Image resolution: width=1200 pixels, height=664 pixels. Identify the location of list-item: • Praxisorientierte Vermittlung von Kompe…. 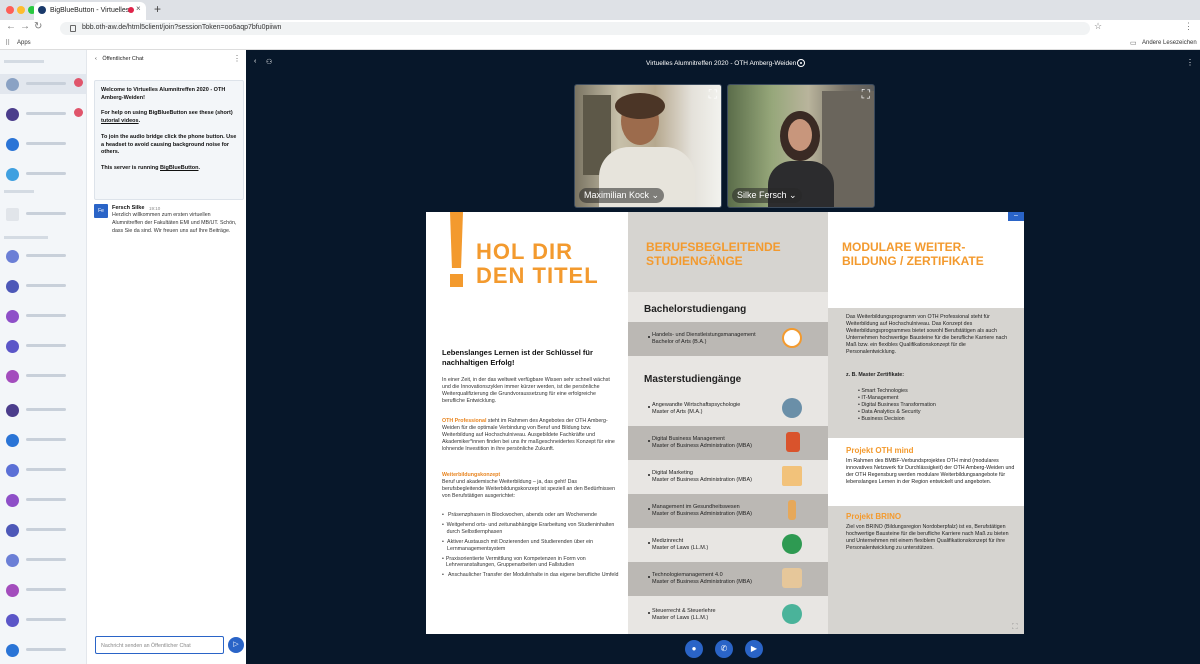
(514, 562).